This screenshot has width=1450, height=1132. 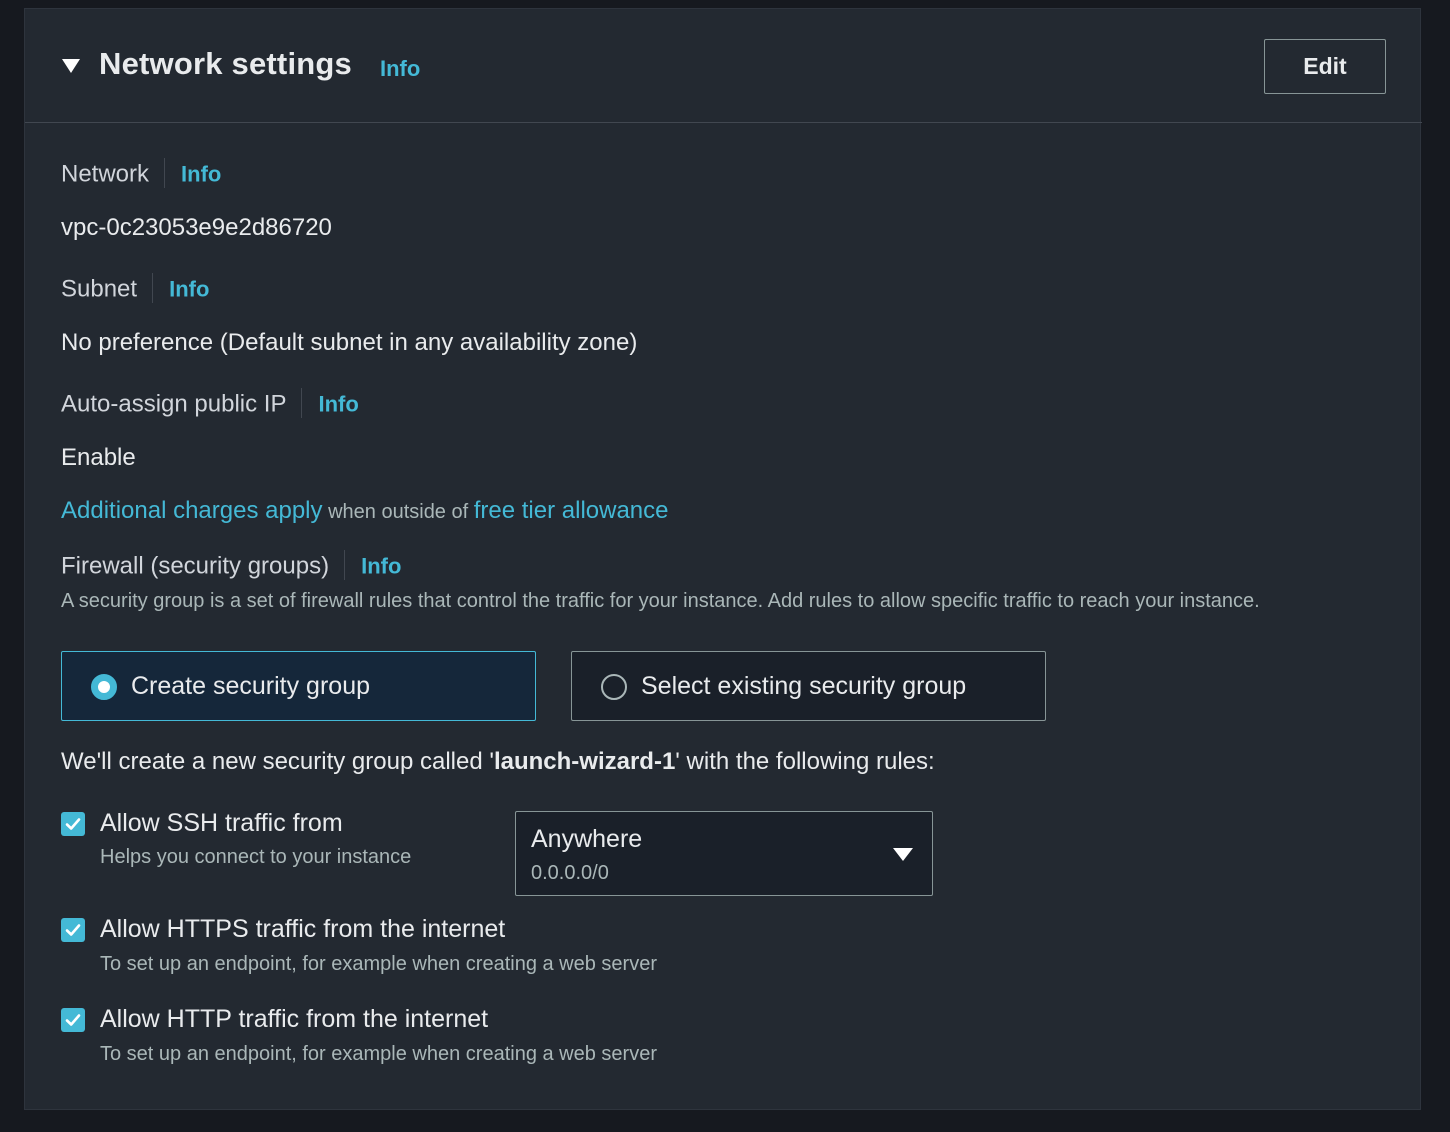 I want to click on ssh-source-cidr: 0.0.0.0/0, so click(x=570, y=873).